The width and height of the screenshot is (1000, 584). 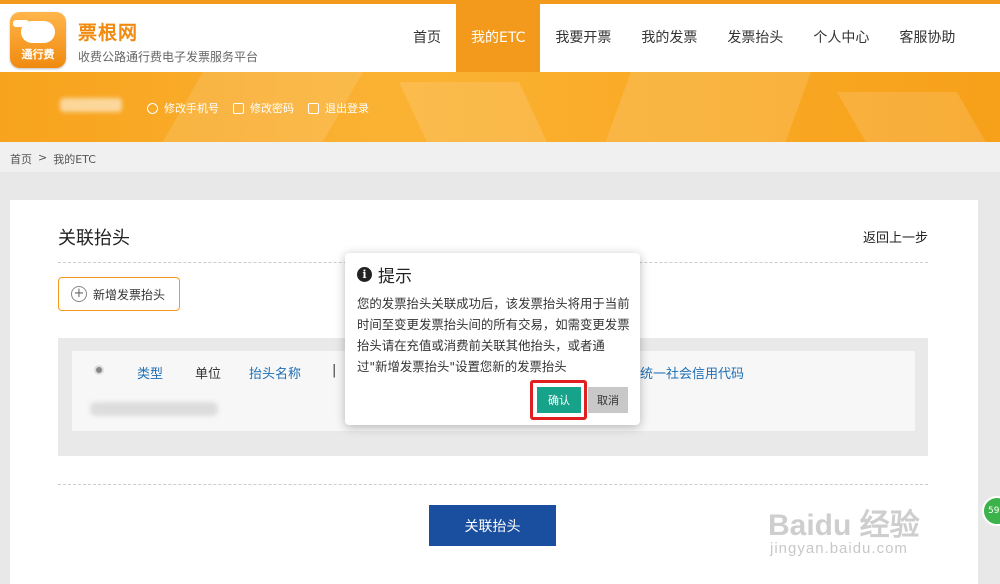 I want to click on link-title-button: 关联抬头, so click(x=492, y=525).